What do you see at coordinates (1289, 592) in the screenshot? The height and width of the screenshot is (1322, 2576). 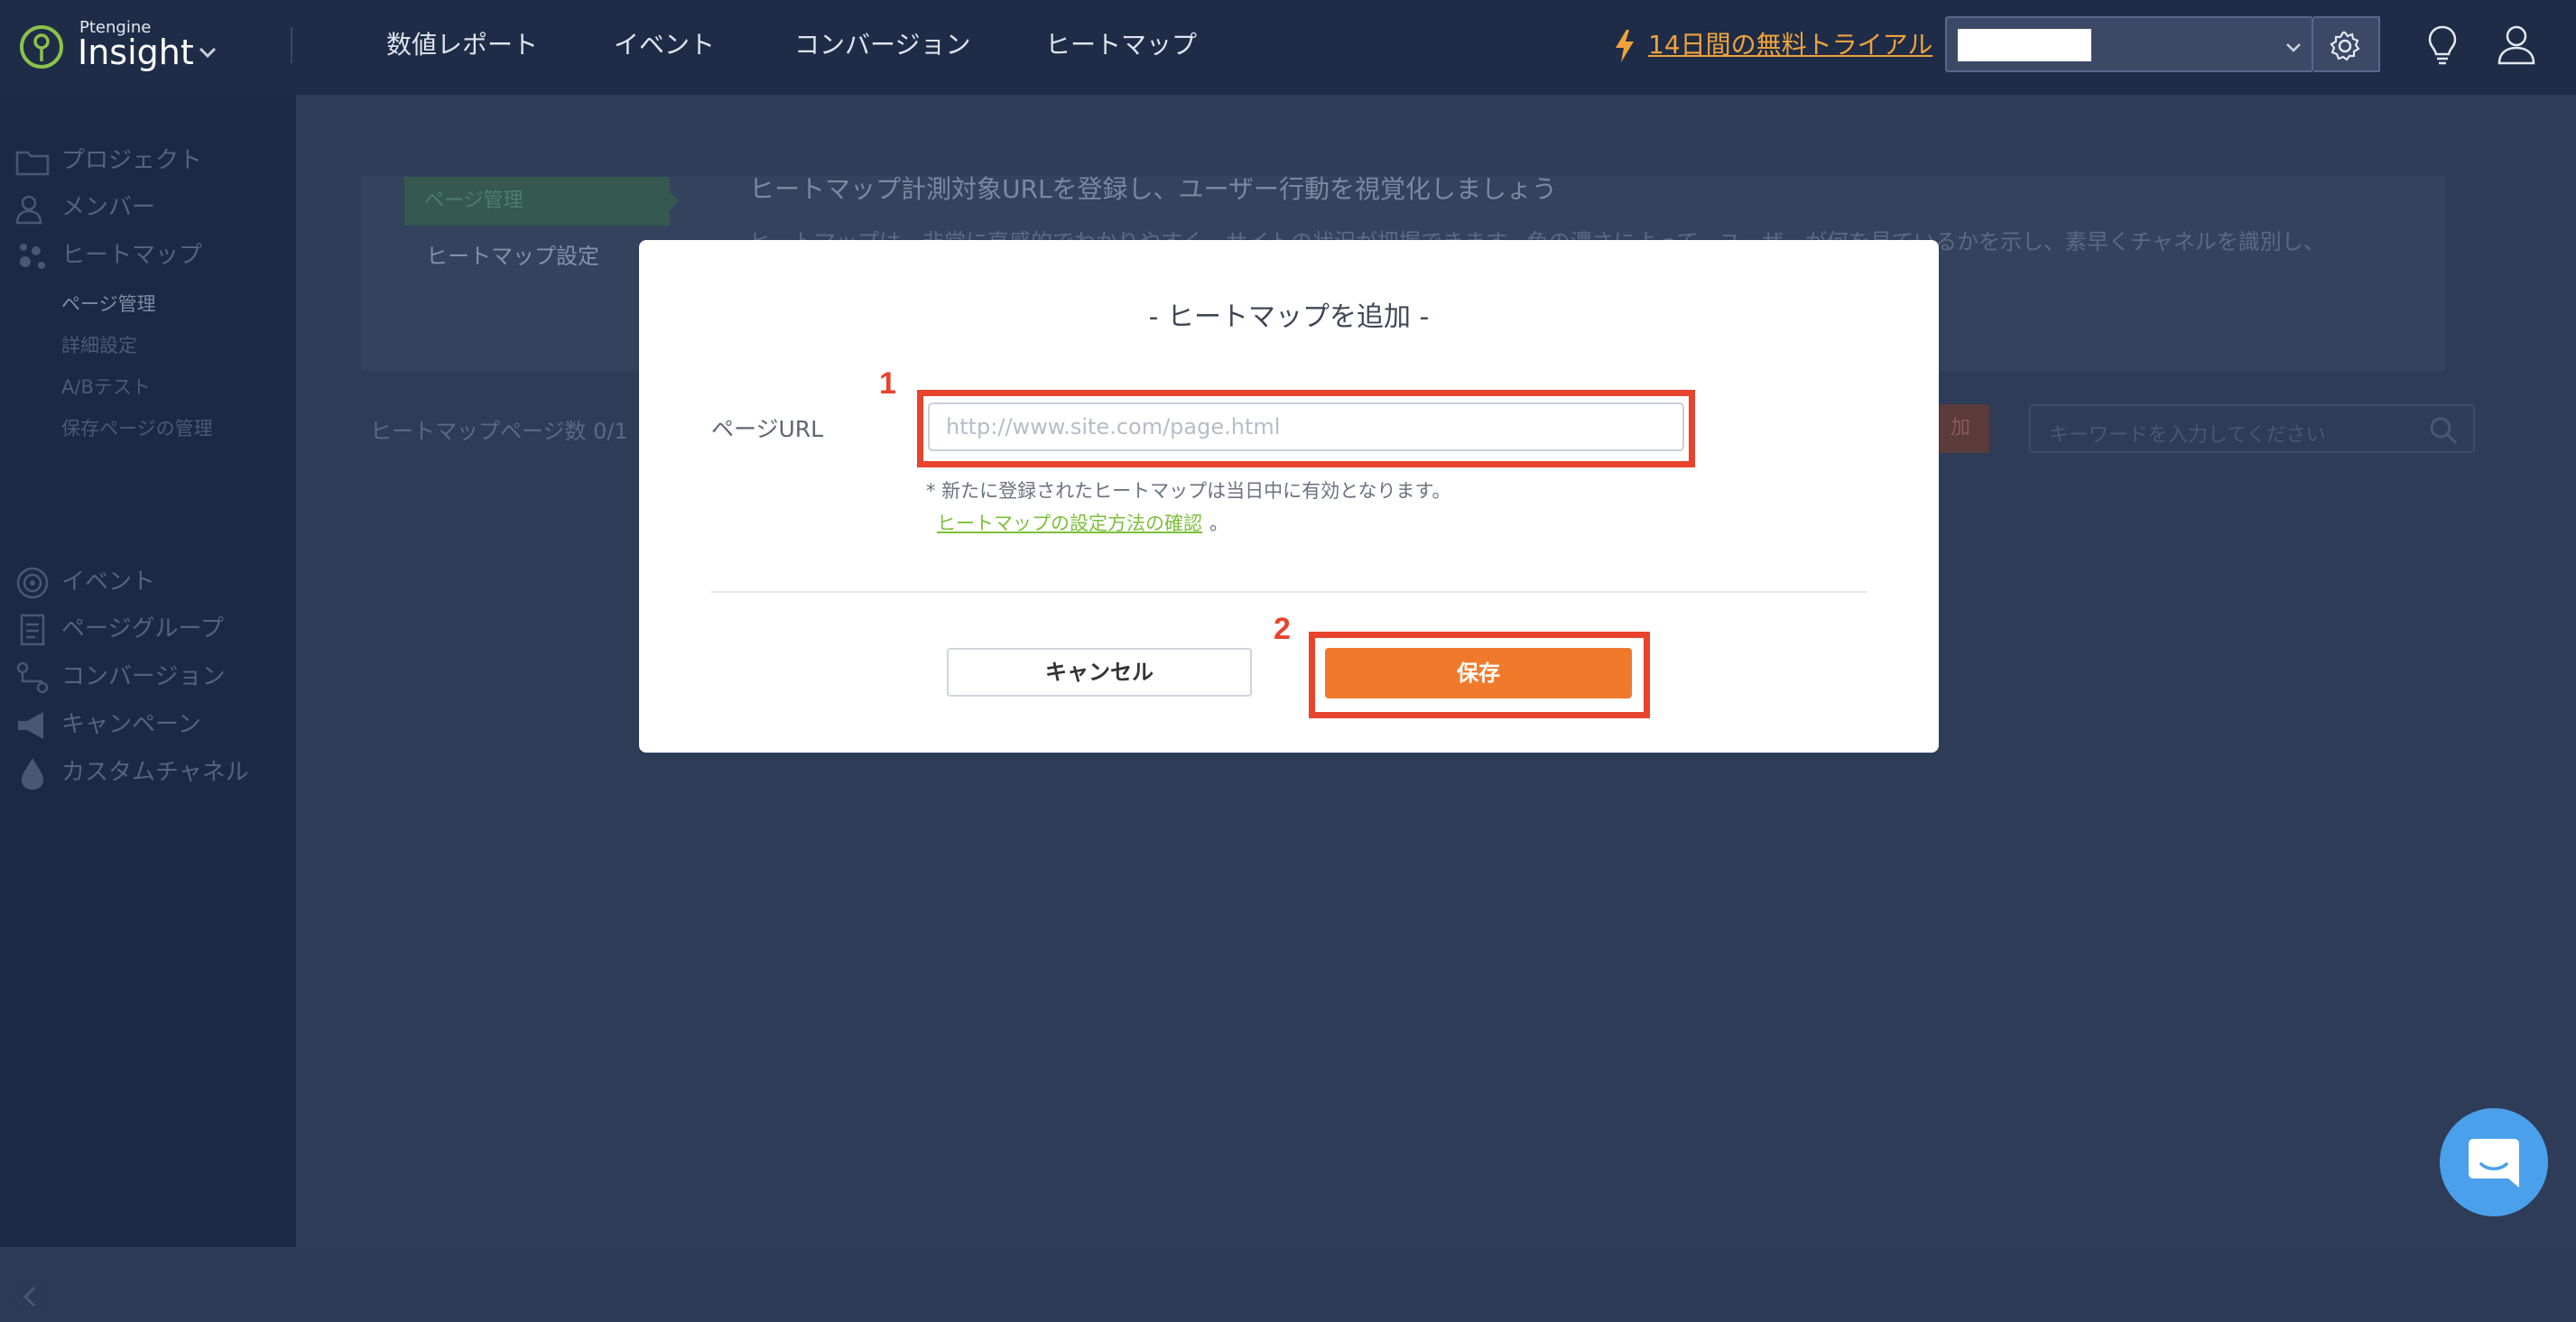 I see `modal-divider` at bounding box center [1289, 592].